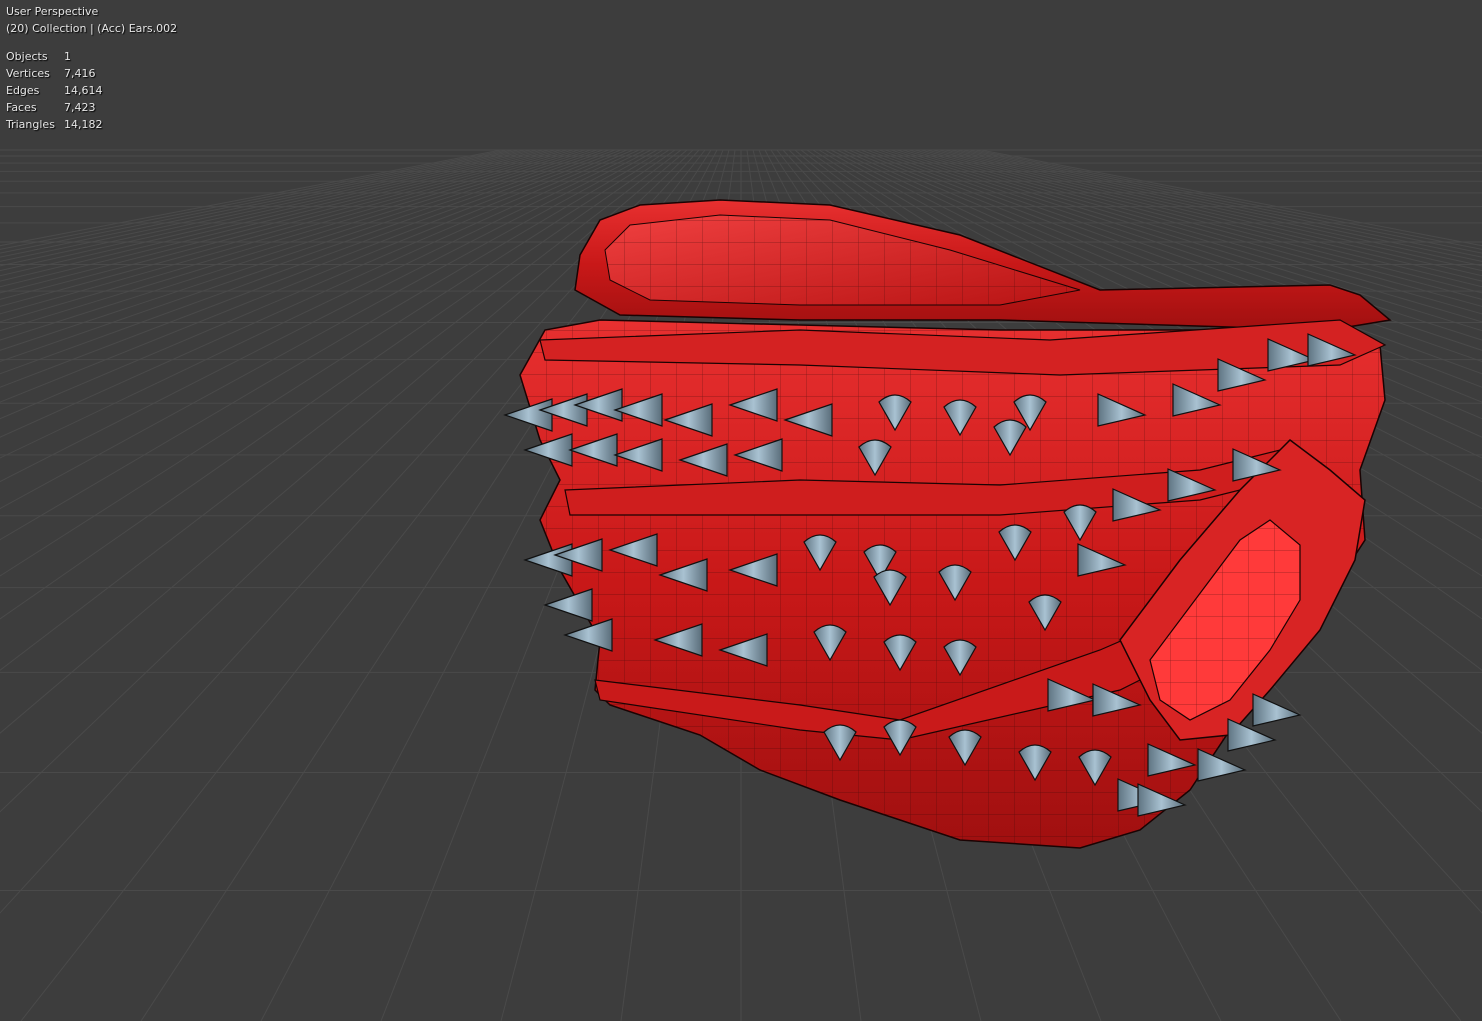 Image resolution: width=1482 pixels, height=1021 pixels. Describe the element at coordinates (83, 124) in the screenshot. I see `stat-value: 14,182` at that location.